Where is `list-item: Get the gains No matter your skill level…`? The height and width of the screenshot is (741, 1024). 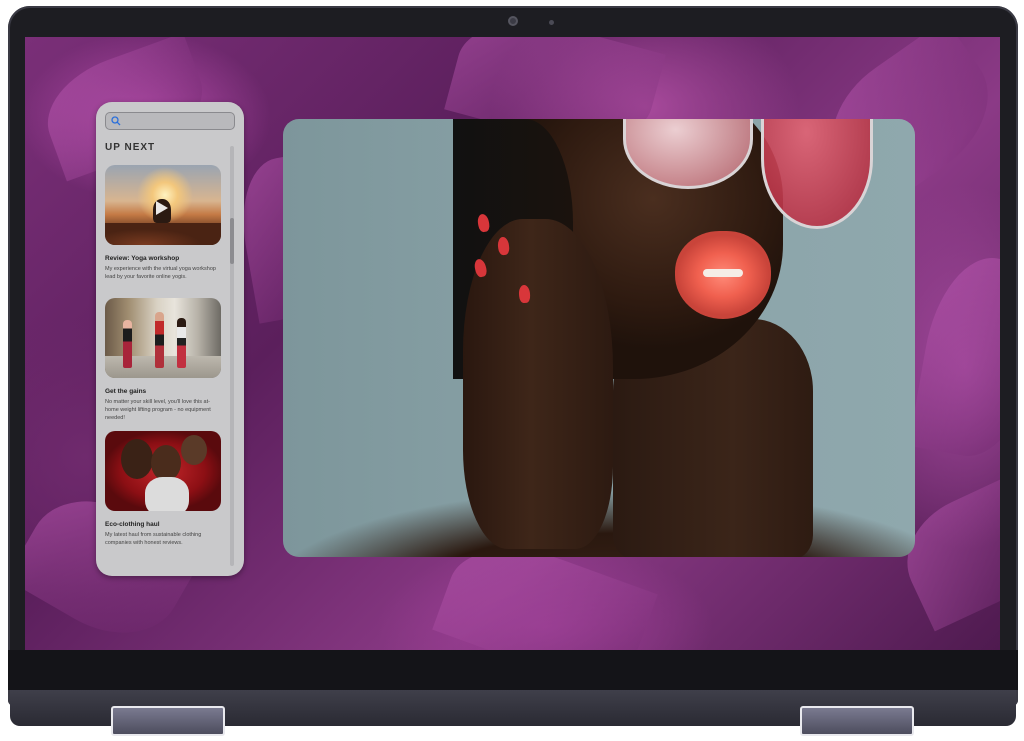 list-item: Get the gains No matter your skill level… is located at coordinates (163, 360).